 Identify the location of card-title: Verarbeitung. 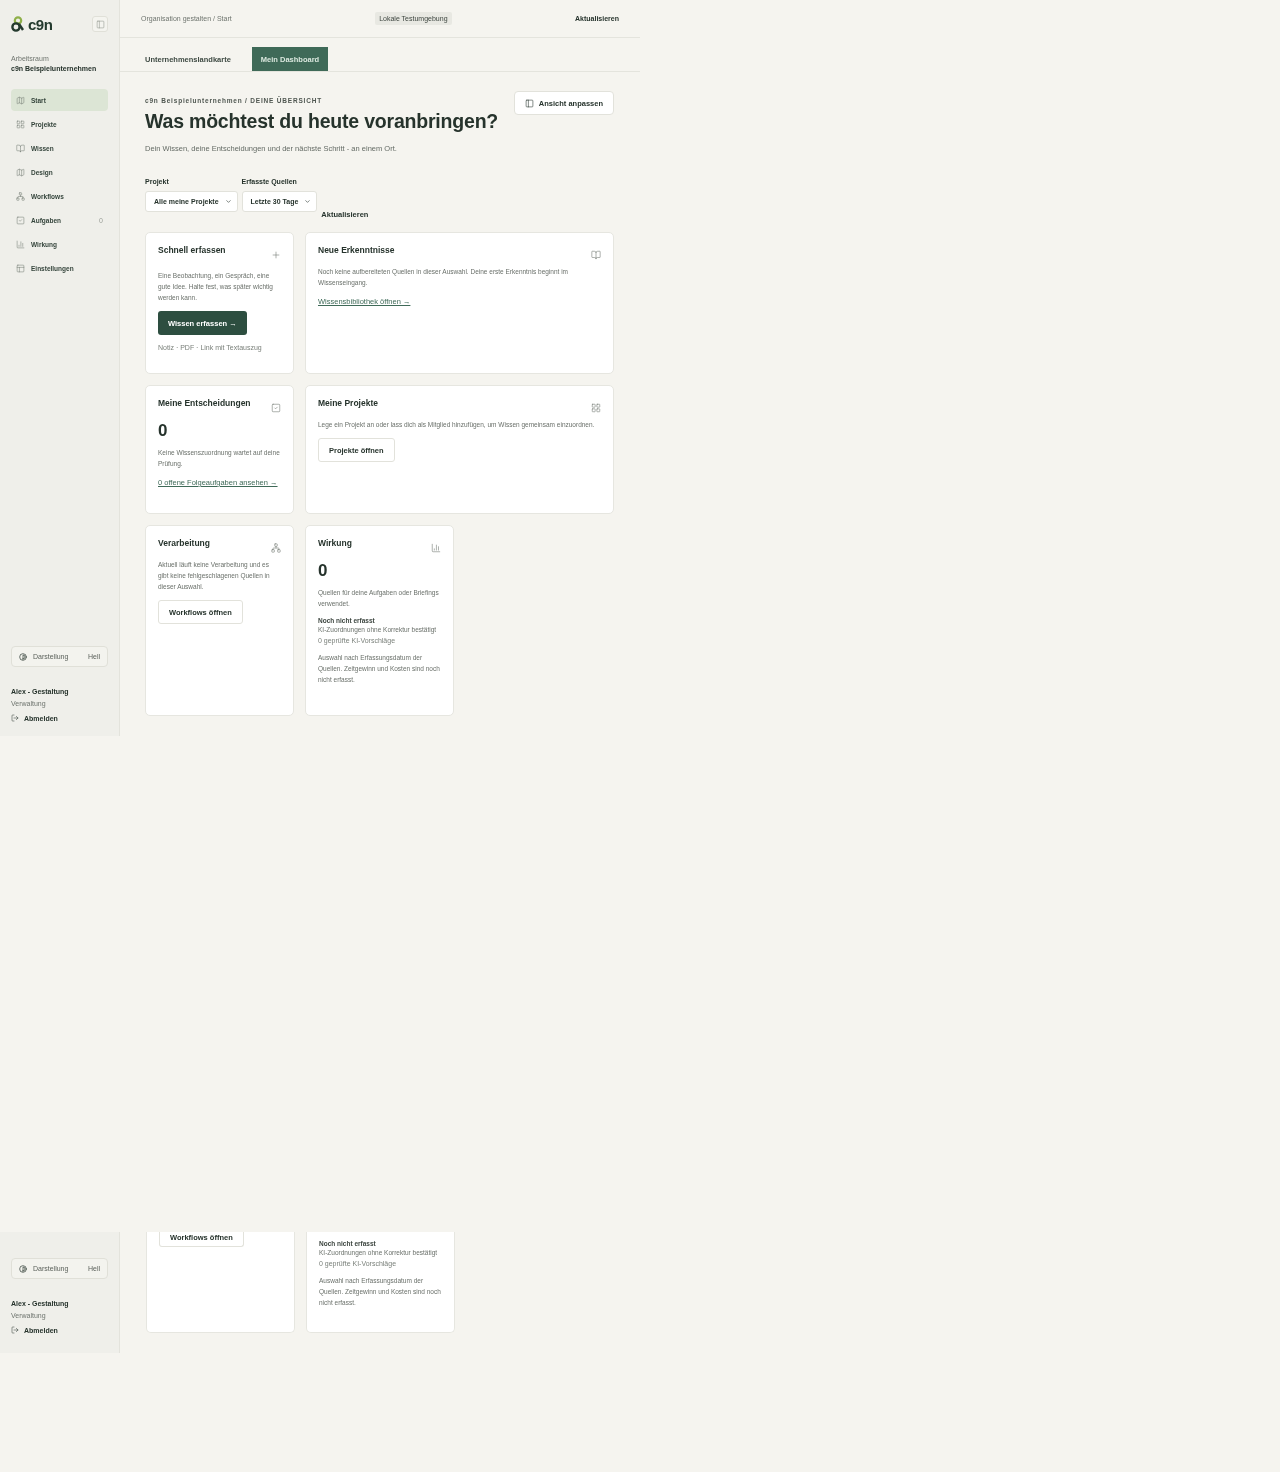
(184, 543).